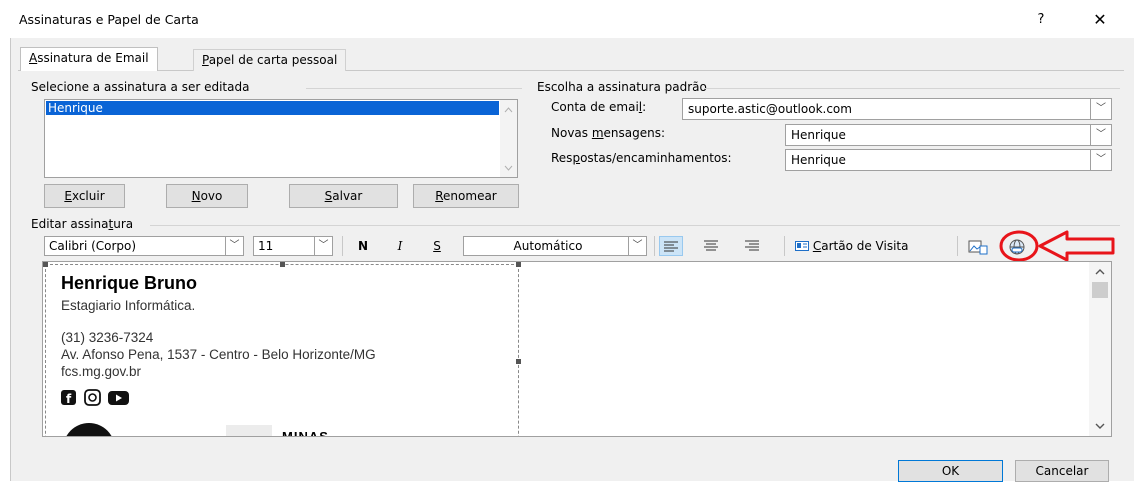  What do you see at coordinates (293, 246) in the screenshot?
I see `font-size-select: 11 ﹀` at bounding box center [293, 246].